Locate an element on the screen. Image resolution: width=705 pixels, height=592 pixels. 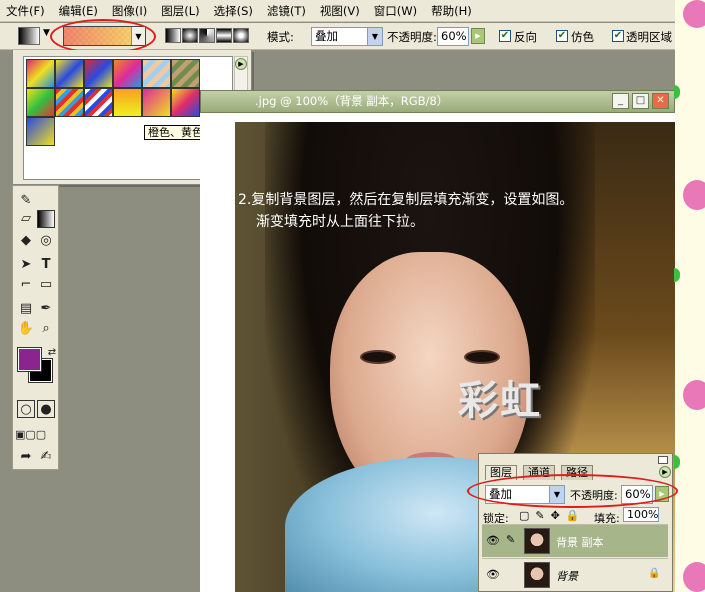
layer-row-background: 👁 背景 🔒 is located at coordinates (575, 574).